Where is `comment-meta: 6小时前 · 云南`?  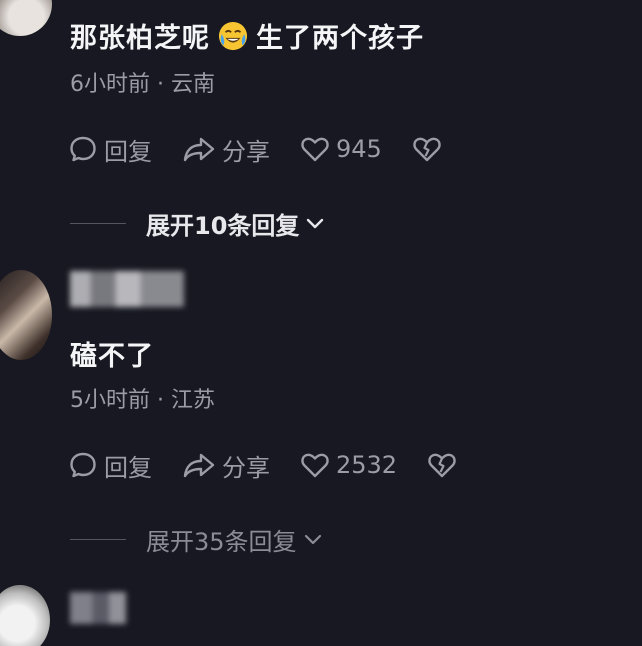
comment-meta: 6小时前 · 云南 is located at coordinates (142, 84).